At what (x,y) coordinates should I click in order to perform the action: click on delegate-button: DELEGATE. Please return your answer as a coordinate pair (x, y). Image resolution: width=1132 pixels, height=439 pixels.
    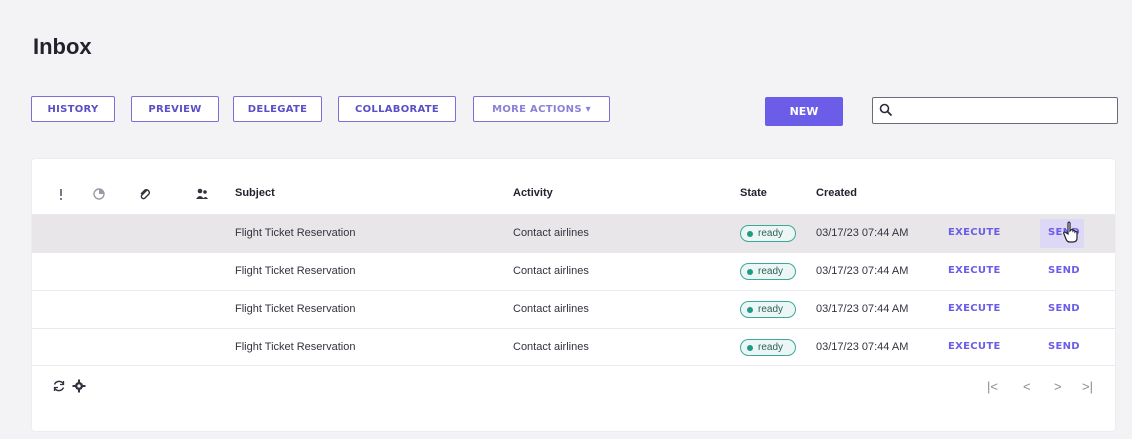
    Looking at the image, I should click on (277, 109).